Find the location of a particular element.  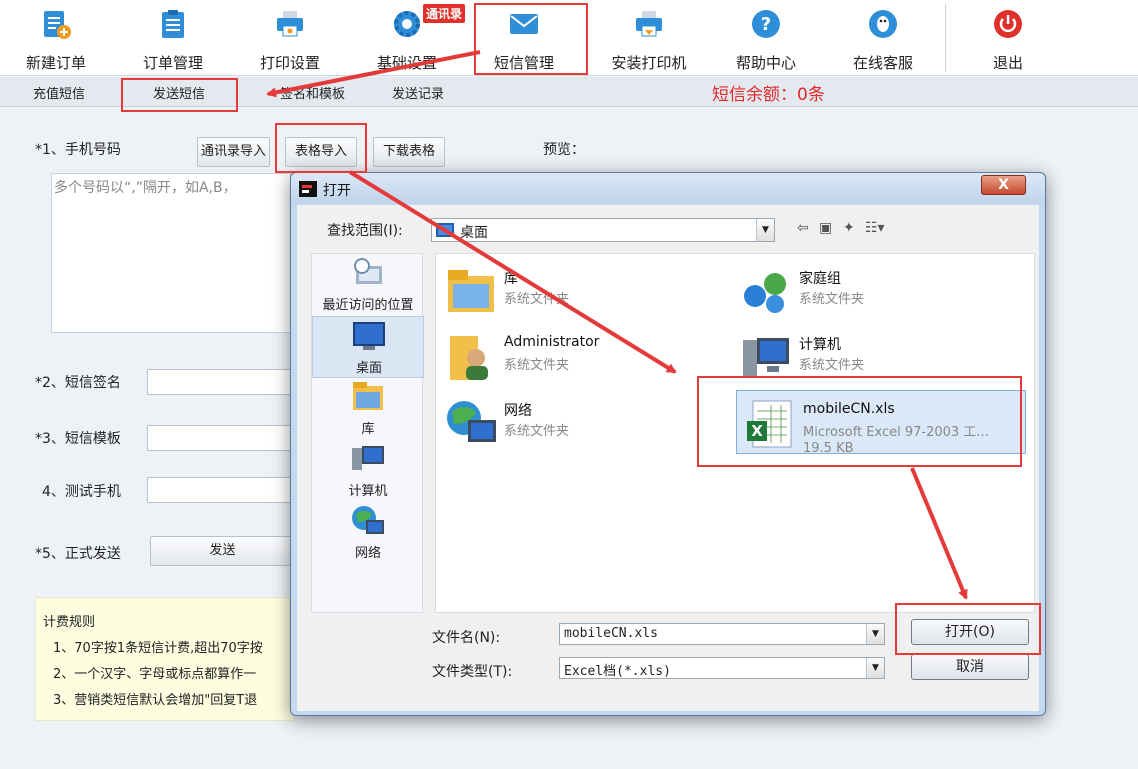

template-input is located at coordinates (219, 438).